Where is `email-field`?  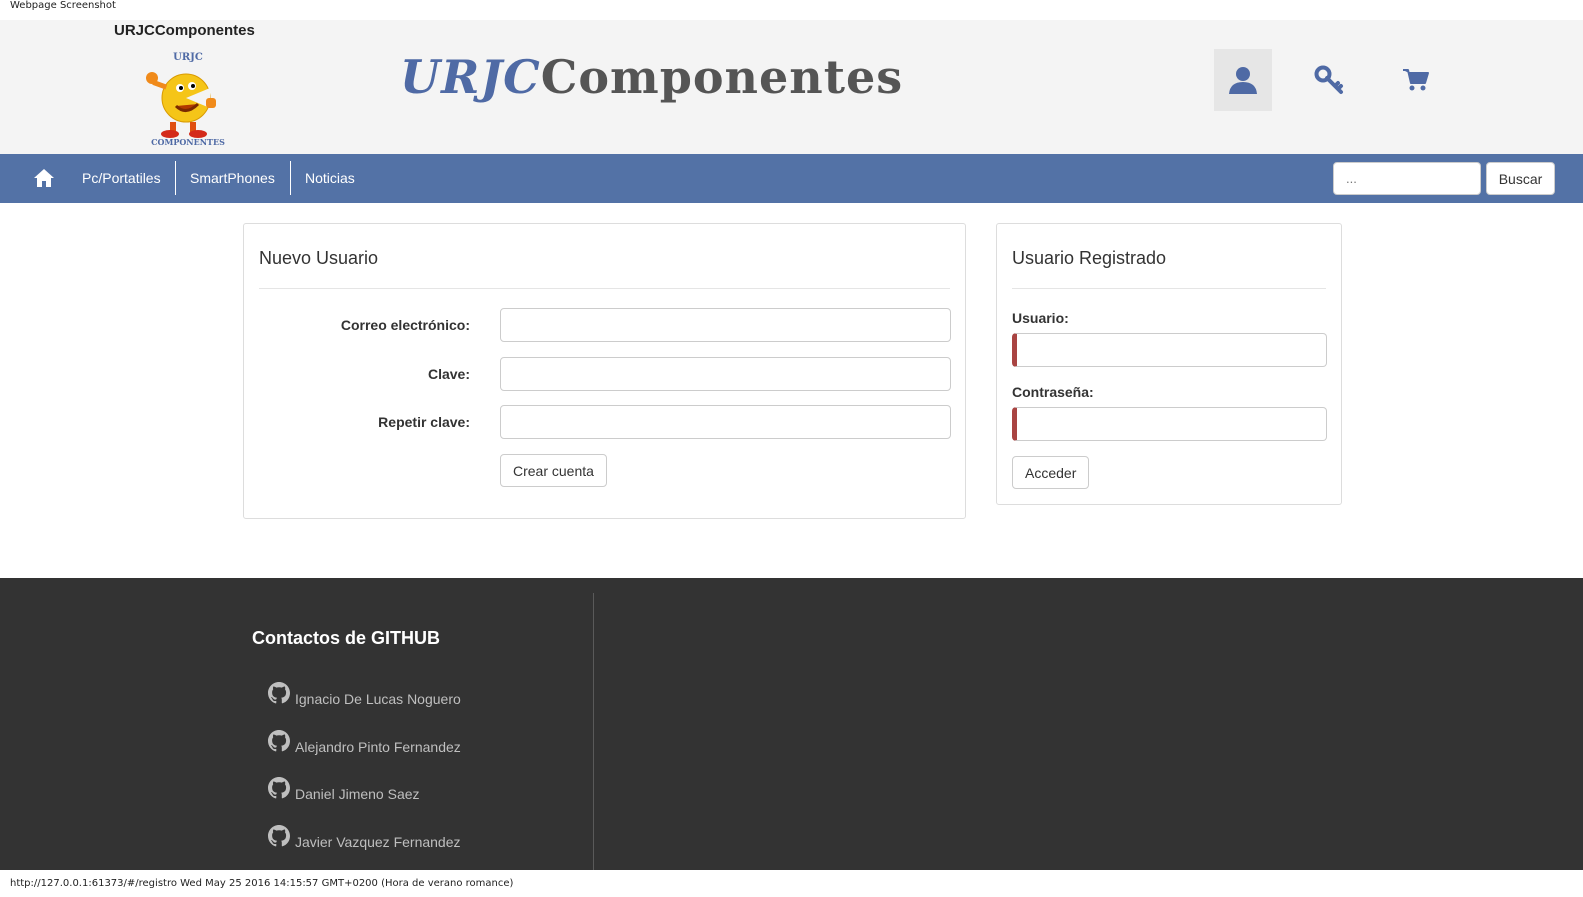
email-field is located at coordinates (725, 325).